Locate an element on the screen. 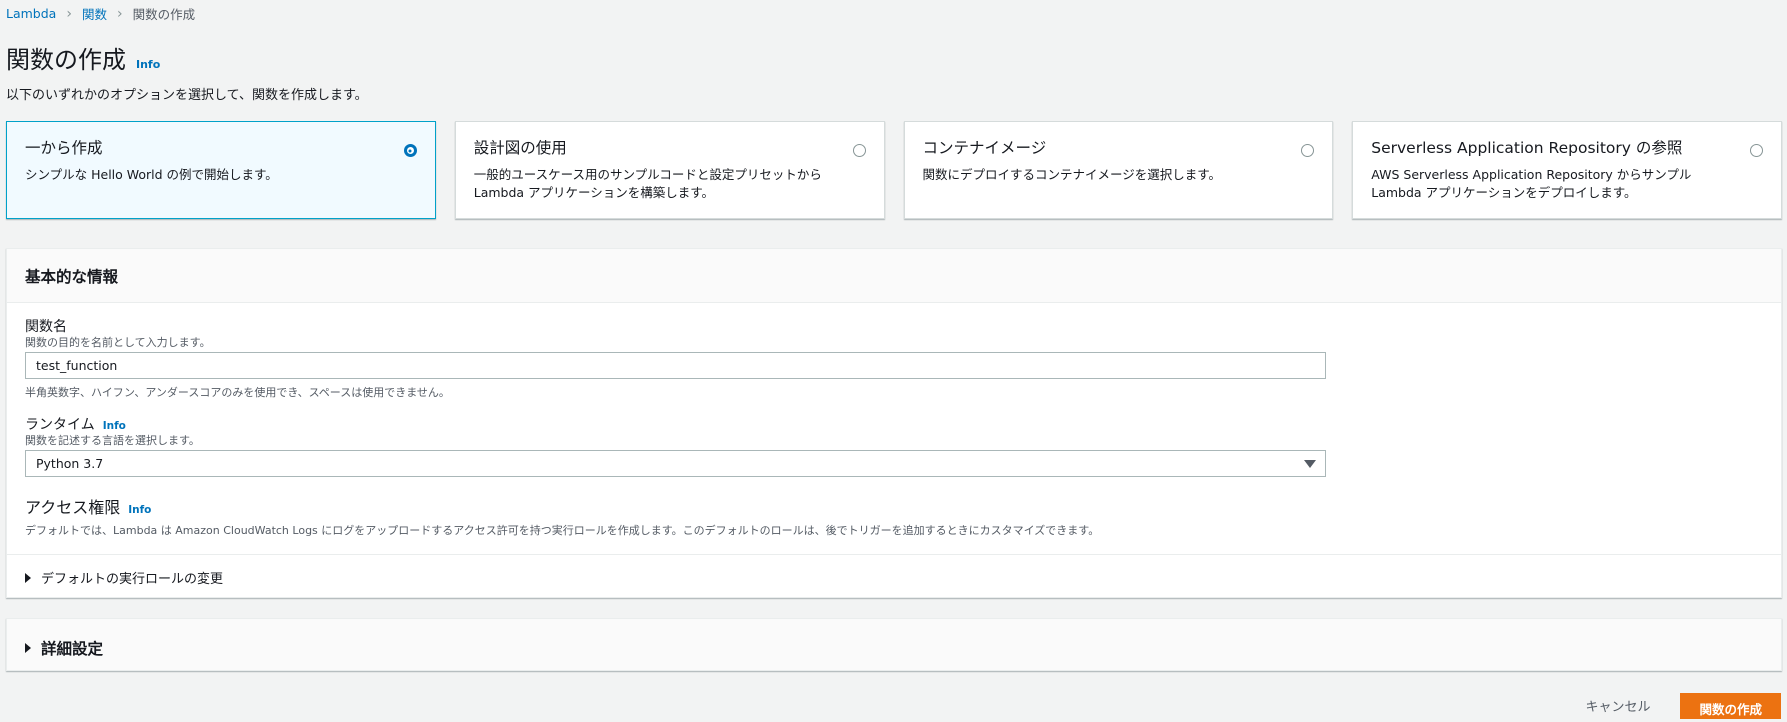 This screenshot has height=722, width=1787. option-title: コンテナイメージ is located at coordinates (984, 148).